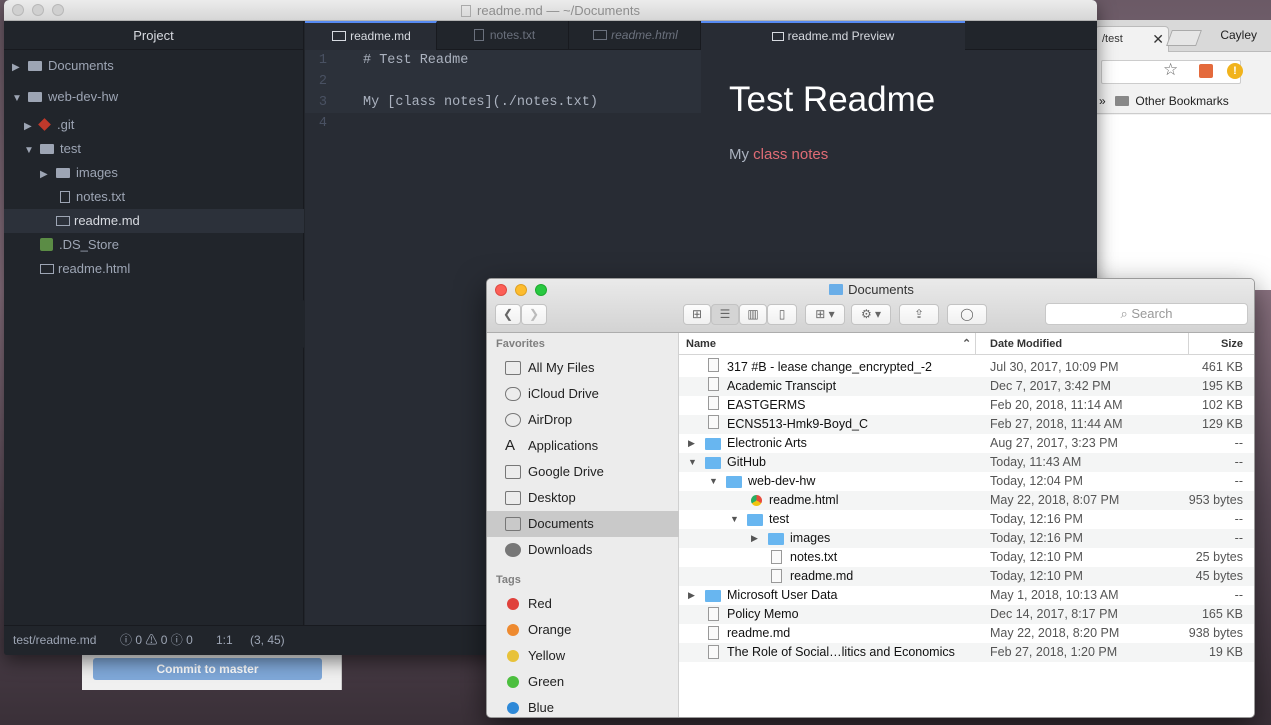 The image size is (1271, 725). Describe the element at coordinates (966, 405) in the screenshot. I see `file-row: EASTGERMS Feb 20, 2018, 11:14 AM 102 KB` at that location.